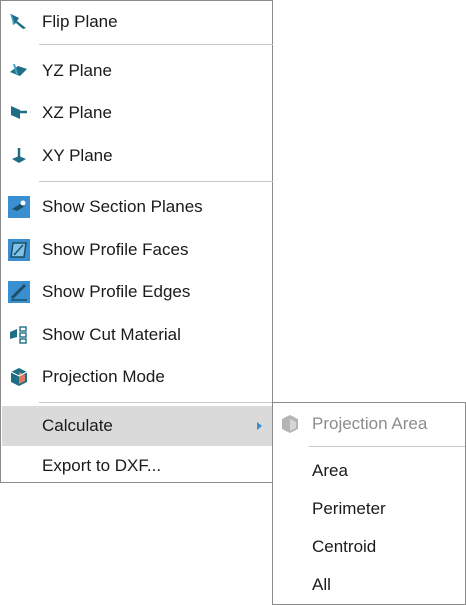 This screenshot has height=605, width=466. What do you see at coordinates (321, 584) in the screenshot?
I see `submenu-item-label: All` at bounding box center [321, 584].